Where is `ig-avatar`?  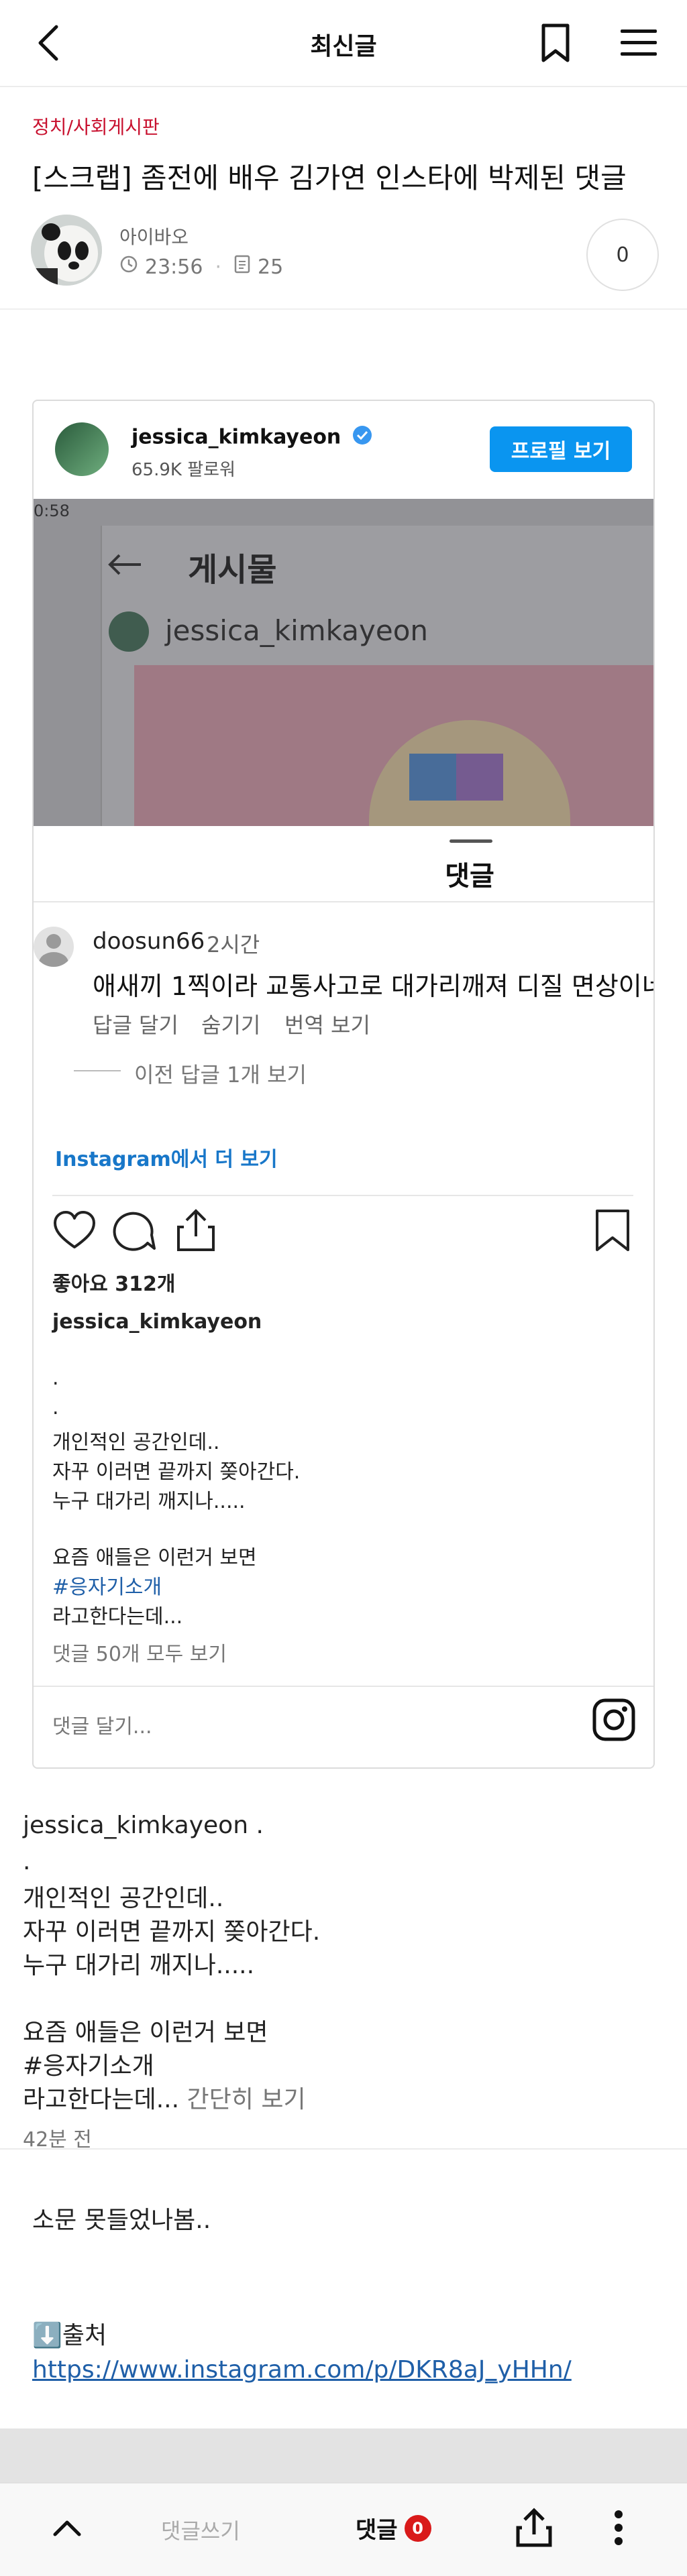 ig-avatar is located at coordinates (82, 449).